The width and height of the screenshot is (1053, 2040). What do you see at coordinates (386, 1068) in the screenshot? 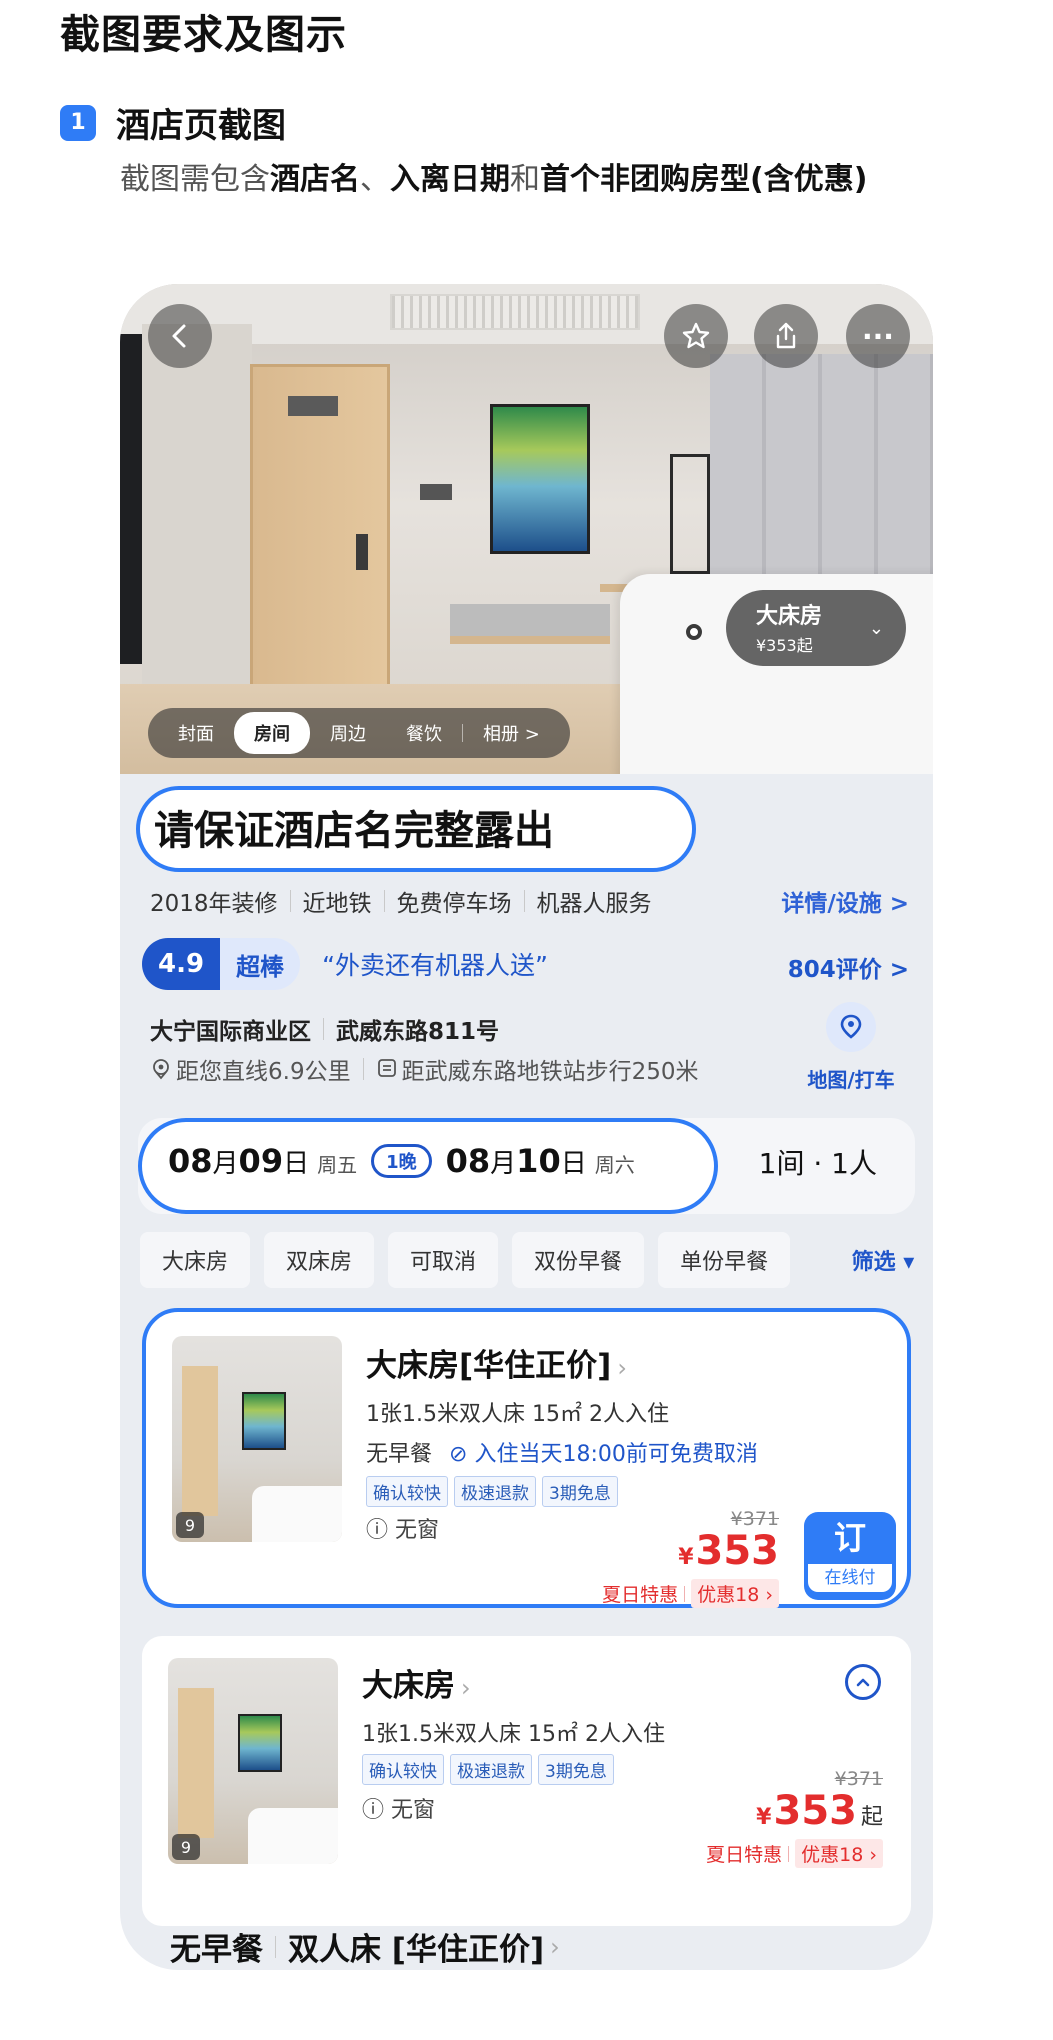
I see `metro-icon` at bounding box center [386, 1068].